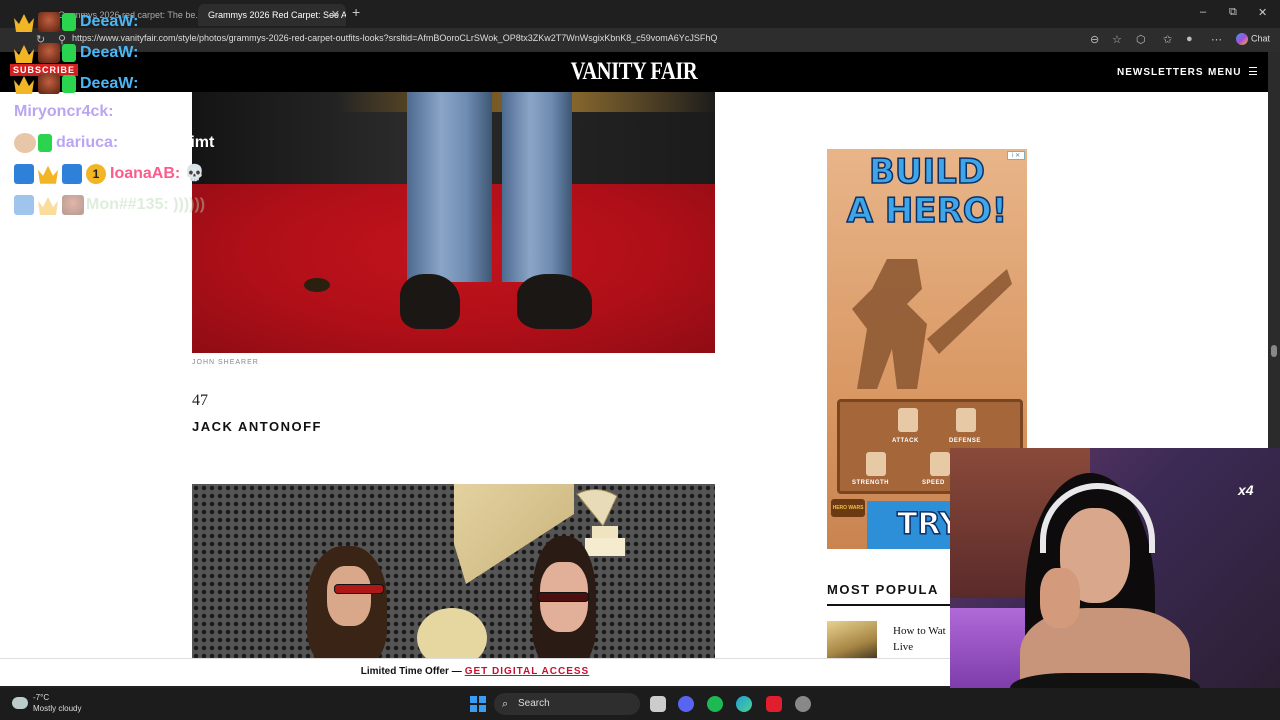  Describe the element at coordinates (905, 441) in the screenshot. I see `stat-attack: ATTACK` at that location.